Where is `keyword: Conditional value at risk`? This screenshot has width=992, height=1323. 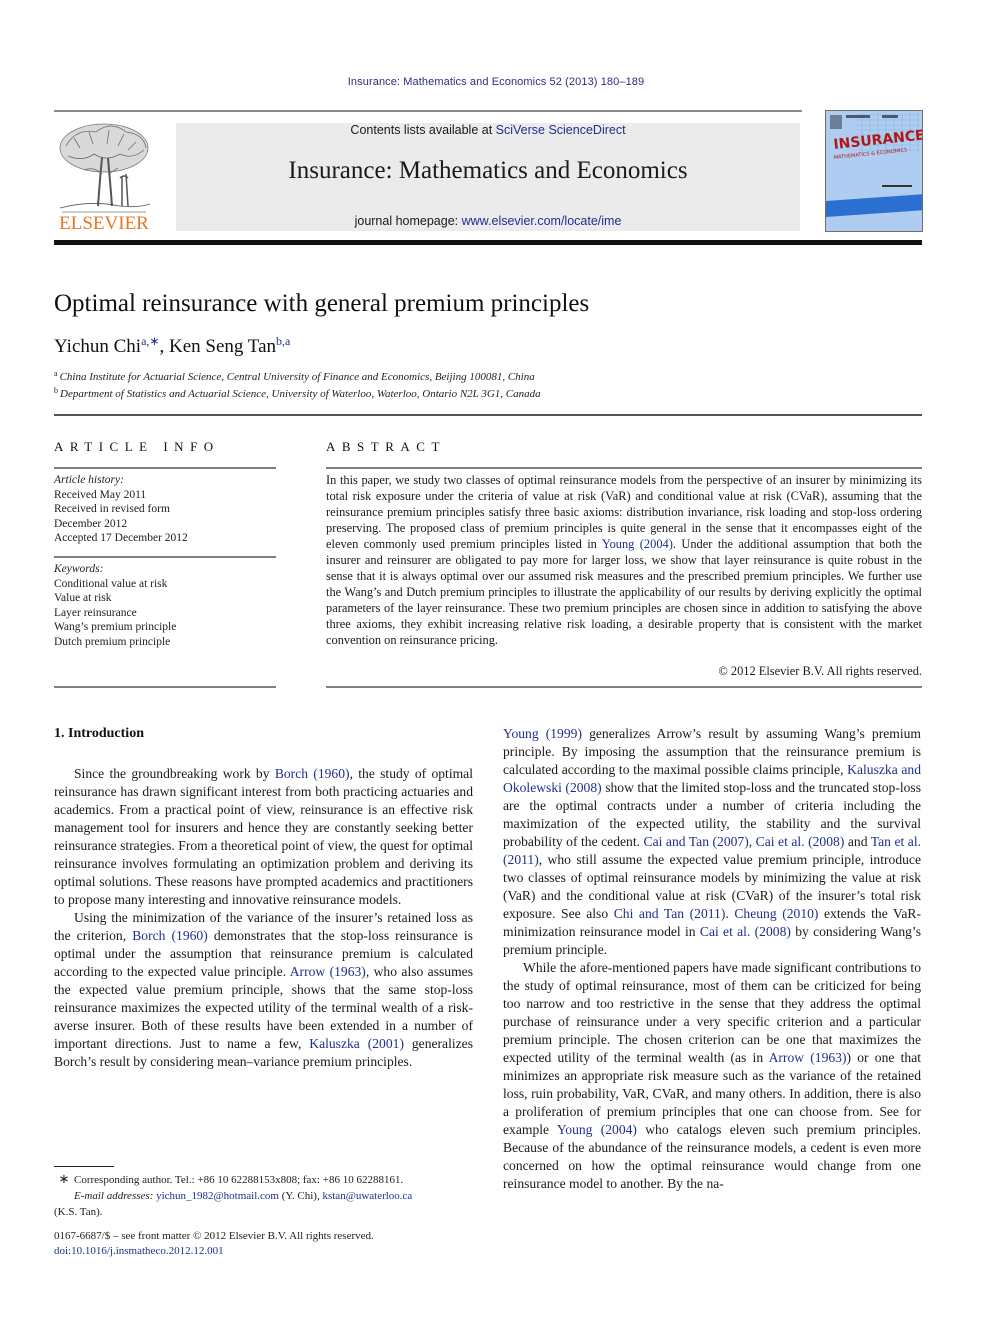 keyword: Conditional value at risk is located at coordinates (111, 583).